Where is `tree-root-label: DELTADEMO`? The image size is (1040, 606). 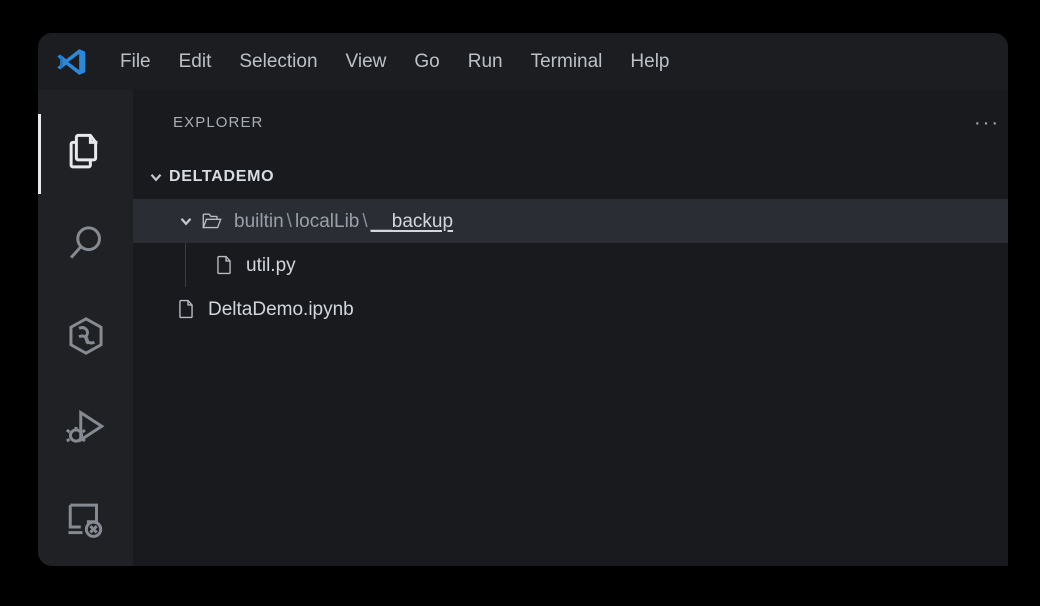 tree-root-label: DELTADEMO is located at coordinates (222, 176).